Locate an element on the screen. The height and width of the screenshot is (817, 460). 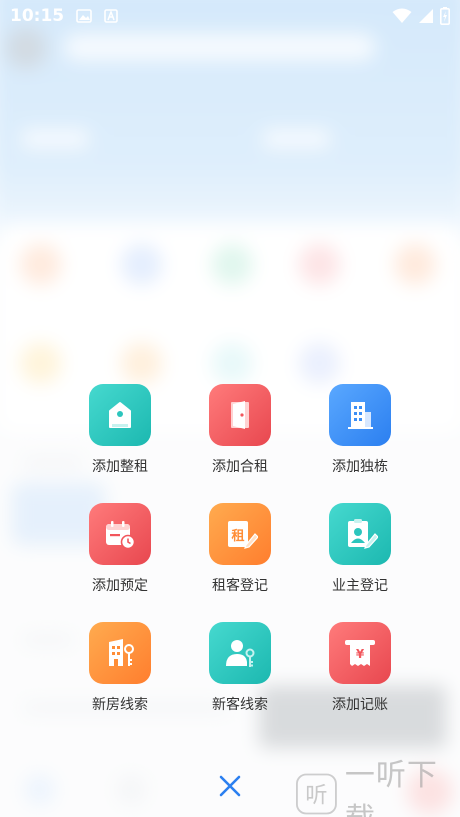
text-notification-icon is located at coordinates (111, 16).